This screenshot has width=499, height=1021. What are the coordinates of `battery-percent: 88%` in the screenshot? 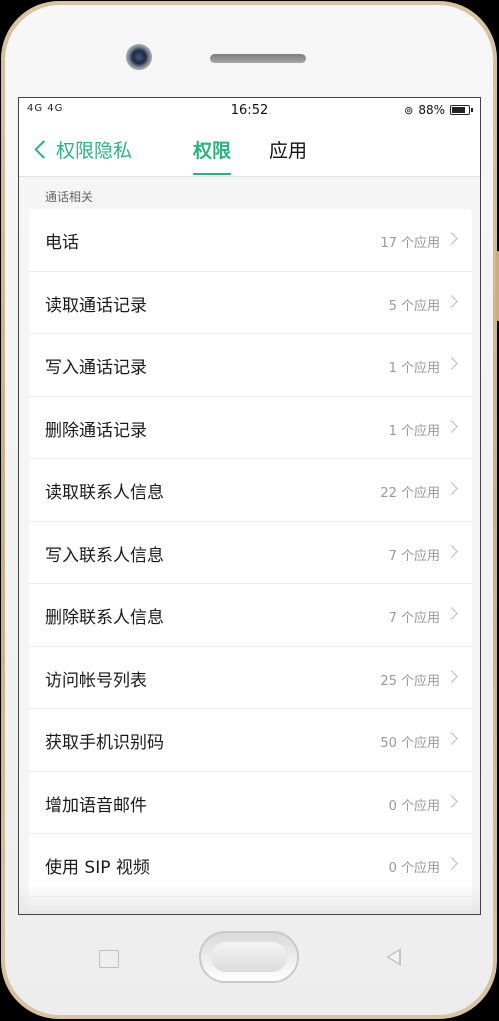 It's located at (431, 110).